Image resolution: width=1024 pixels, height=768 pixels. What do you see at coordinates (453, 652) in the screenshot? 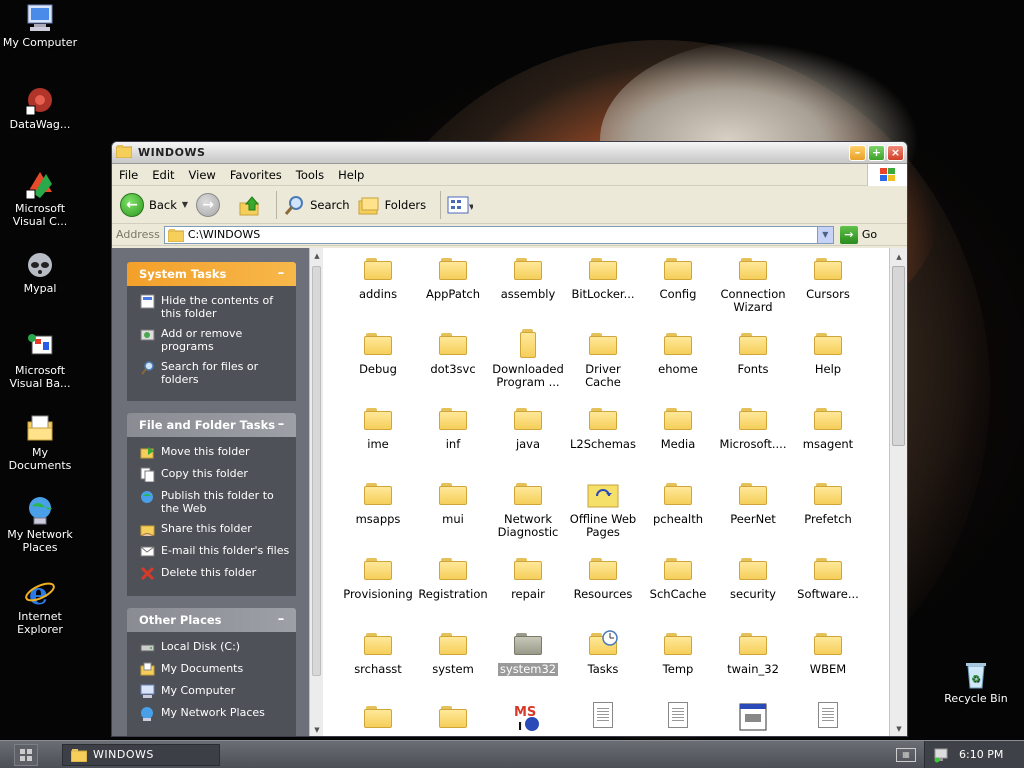
I see `file-item: system` at bounding box center [453, 652].